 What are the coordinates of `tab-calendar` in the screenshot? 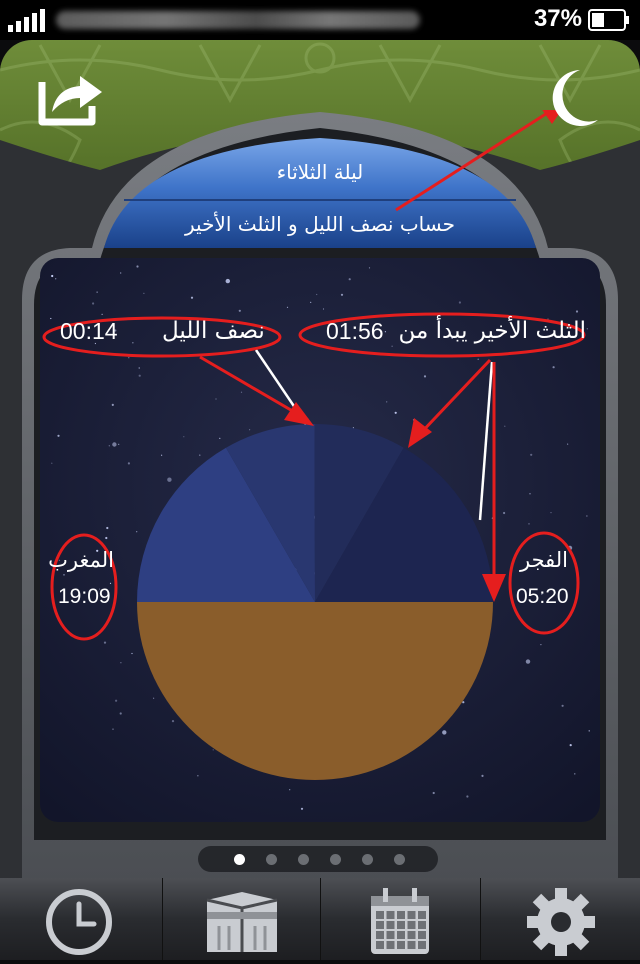 It's located at (399, 919).